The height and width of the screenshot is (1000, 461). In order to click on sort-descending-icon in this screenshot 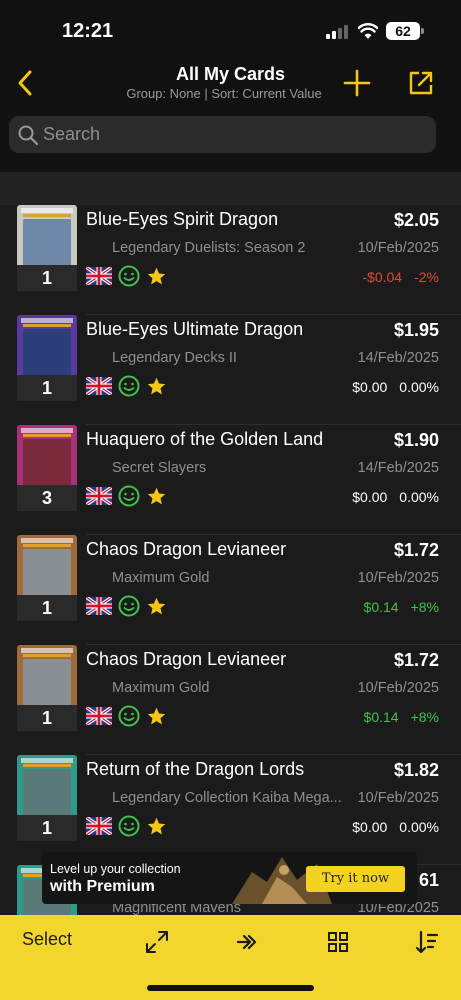, I will do `click(427, 942)`.